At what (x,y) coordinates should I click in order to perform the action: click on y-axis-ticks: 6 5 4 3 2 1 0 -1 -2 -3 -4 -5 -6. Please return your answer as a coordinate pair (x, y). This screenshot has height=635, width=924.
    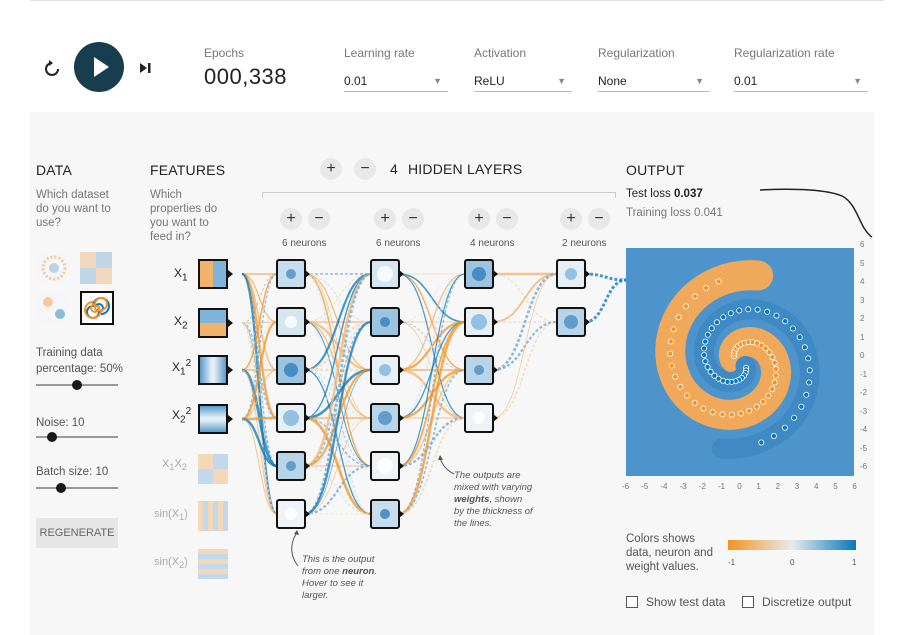
    Looking at the image, I should click on (866, 360).